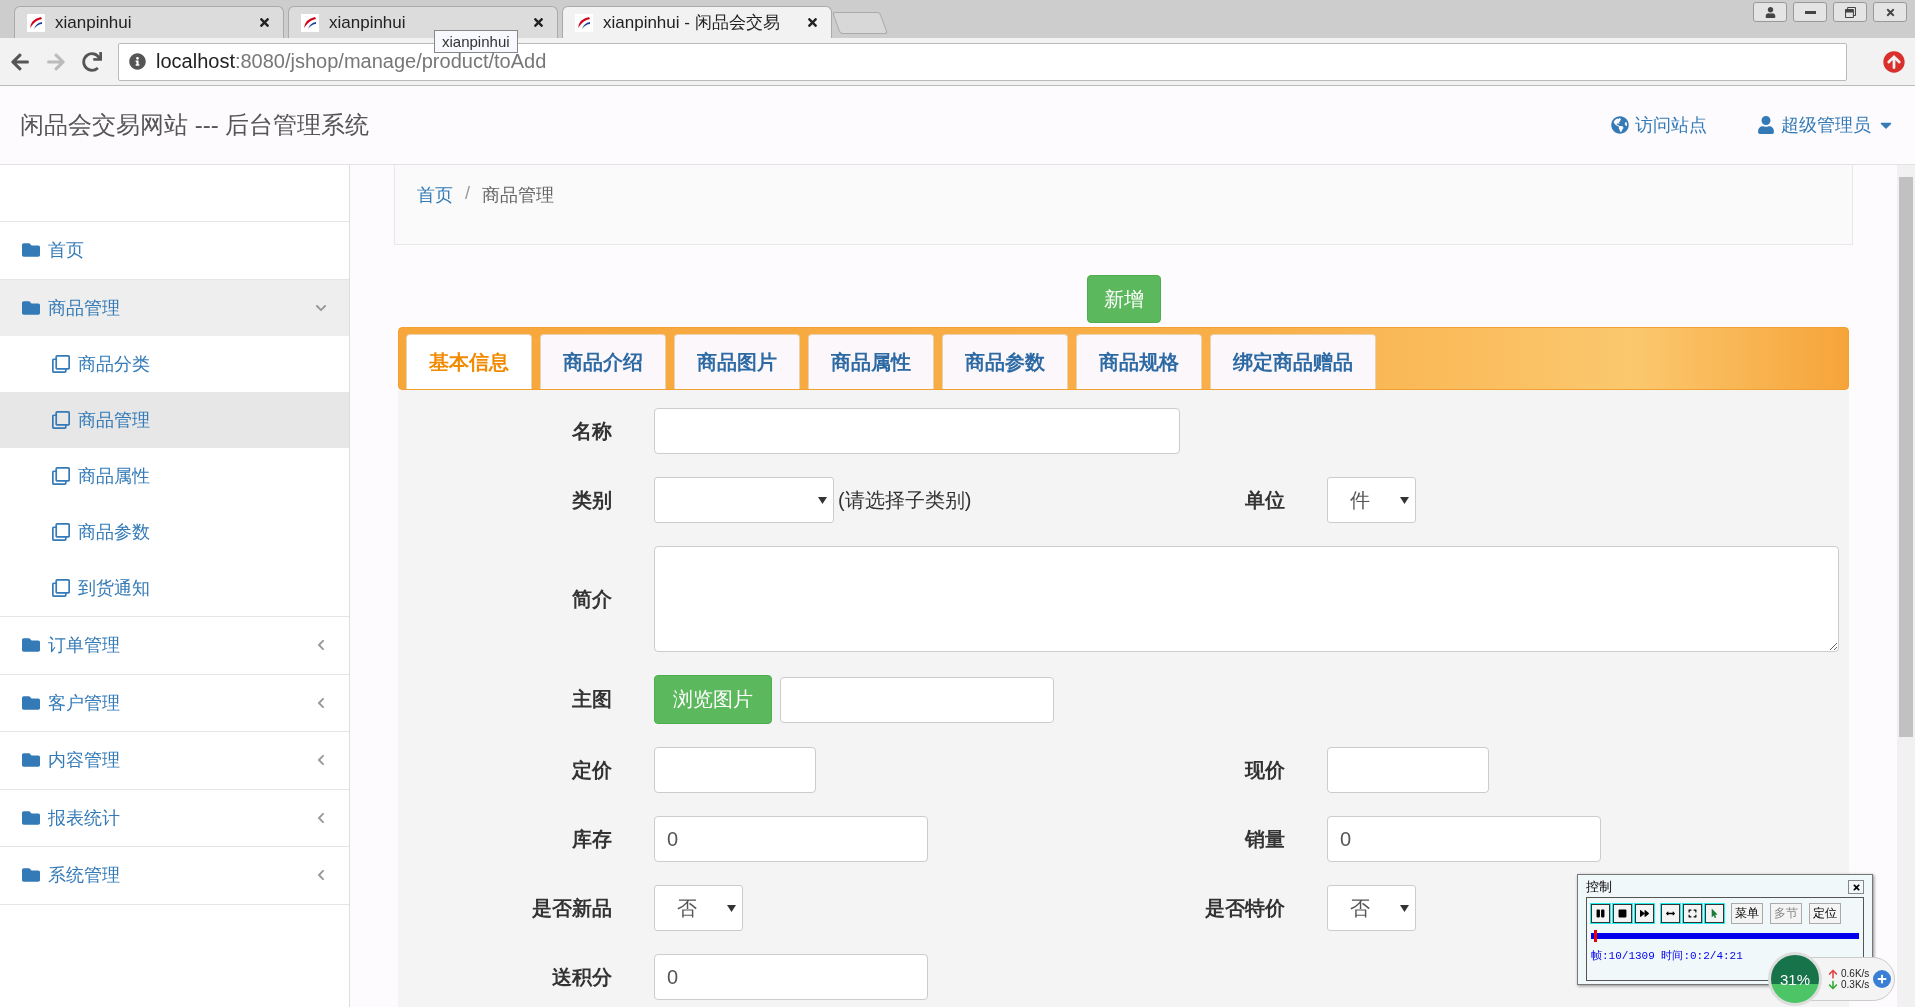 Image resolution: width=1915 pixels, height=1007 pixels. What do you see at coordinates (591, 699) in the screenshot?
I see `field-label: 主图` at bounding box center [591, 699].